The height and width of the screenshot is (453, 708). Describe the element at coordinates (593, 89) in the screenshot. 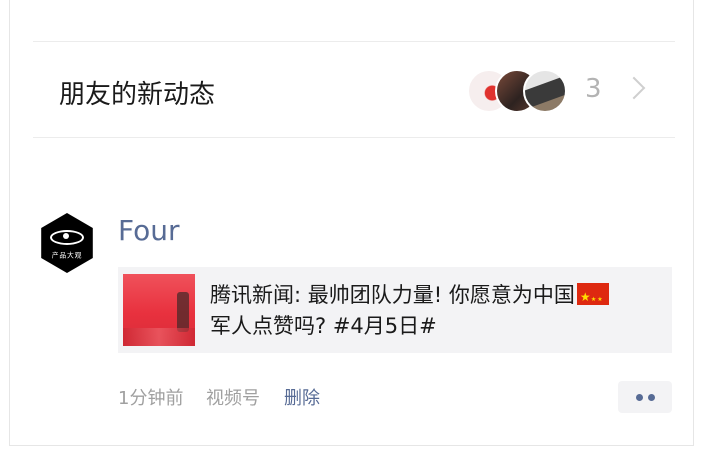

I see `friends-updates-count: 3` at that location.